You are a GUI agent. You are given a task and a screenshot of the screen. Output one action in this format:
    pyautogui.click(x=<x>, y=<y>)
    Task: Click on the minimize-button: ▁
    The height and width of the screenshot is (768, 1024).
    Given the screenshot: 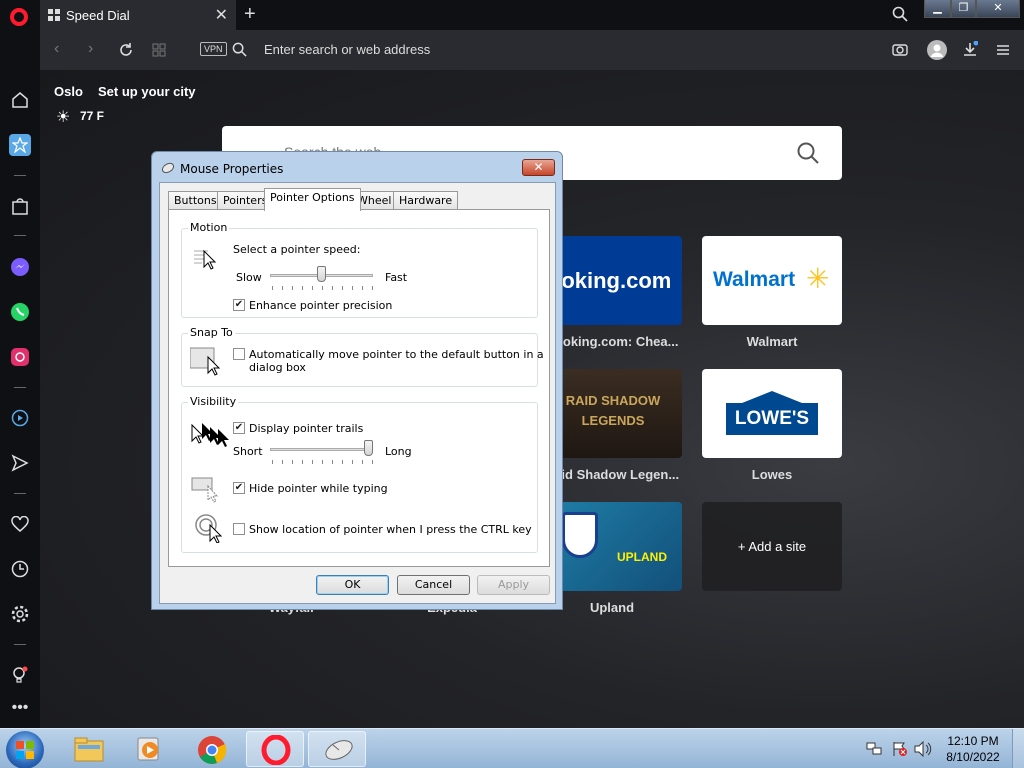 What is the action you would take?
    pyautogui.click(x=937, y=9)
    